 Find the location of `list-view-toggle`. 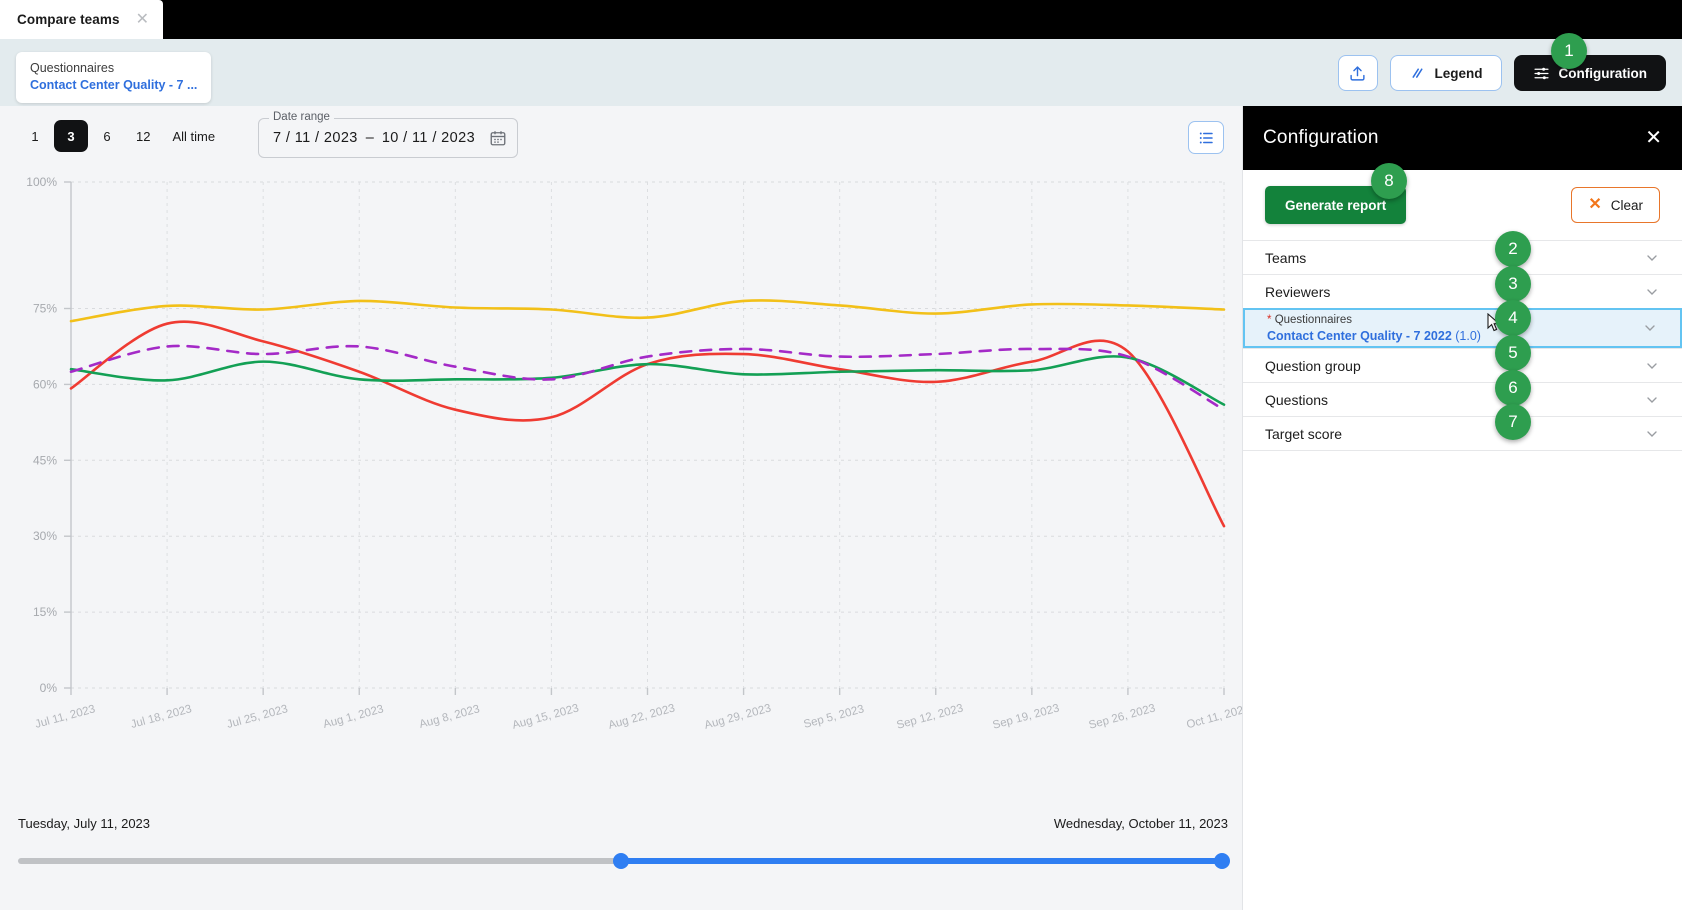

list-view-toggle is located at coordinates (1206, 137).